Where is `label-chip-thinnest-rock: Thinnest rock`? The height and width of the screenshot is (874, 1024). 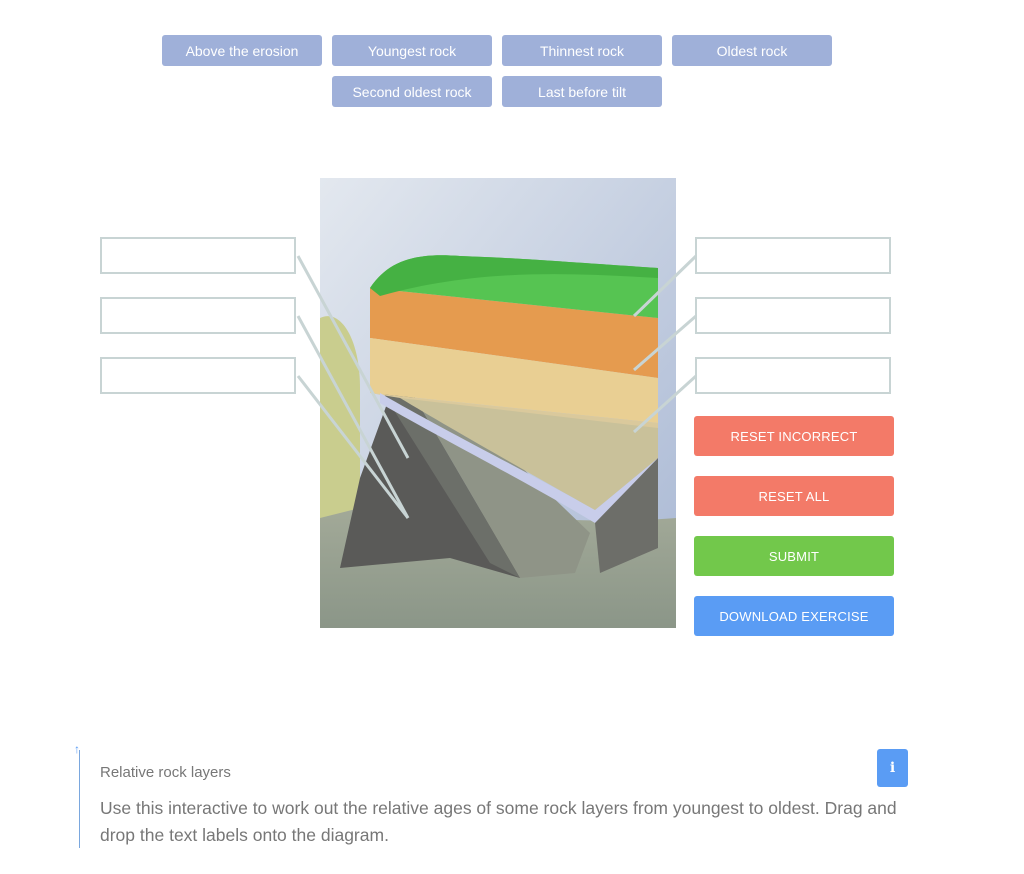 label-chip-thinnest-rock: Thinnest rock is located at coordinates (582, 50).